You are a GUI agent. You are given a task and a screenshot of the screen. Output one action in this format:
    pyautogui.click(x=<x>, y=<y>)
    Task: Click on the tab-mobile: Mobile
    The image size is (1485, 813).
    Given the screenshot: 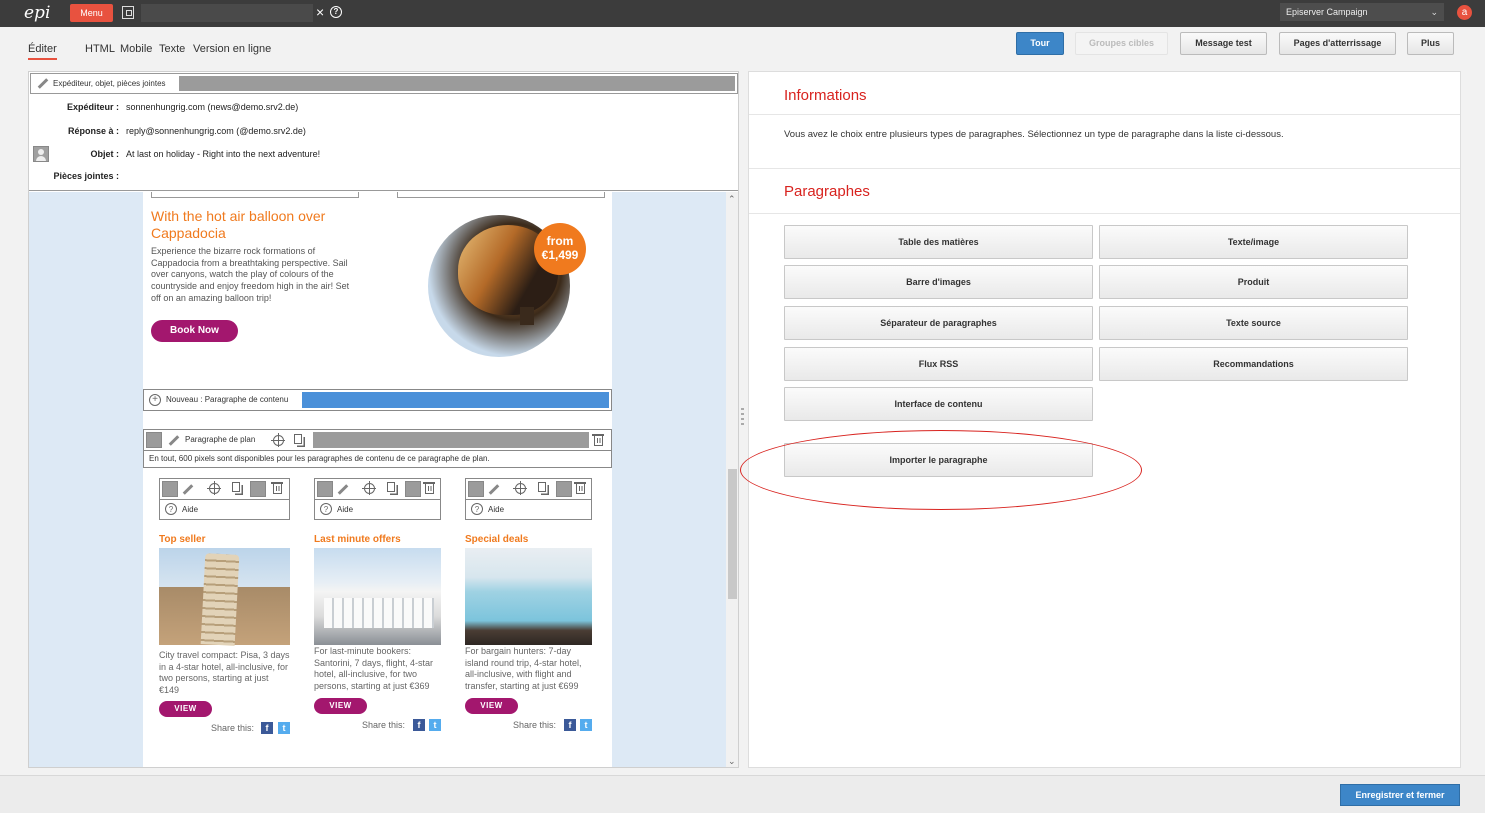 What is the action you would take?
    pyautogui.click(x=136, y=49)
    